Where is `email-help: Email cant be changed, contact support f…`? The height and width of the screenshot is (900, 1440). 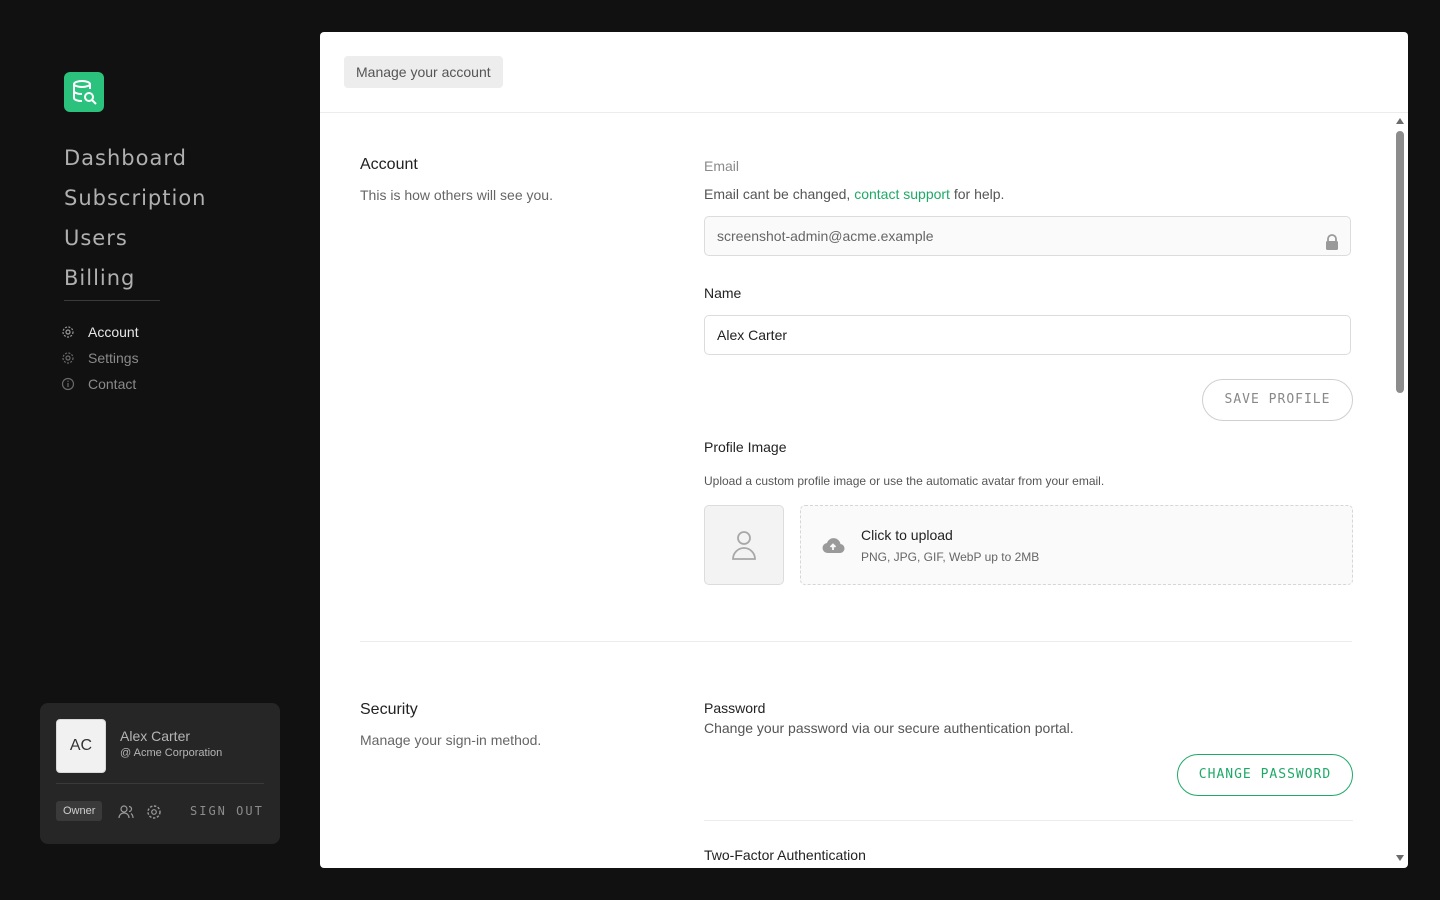
email-help: Email cant be changed, contact support f… is located at coordinates (854, 194).